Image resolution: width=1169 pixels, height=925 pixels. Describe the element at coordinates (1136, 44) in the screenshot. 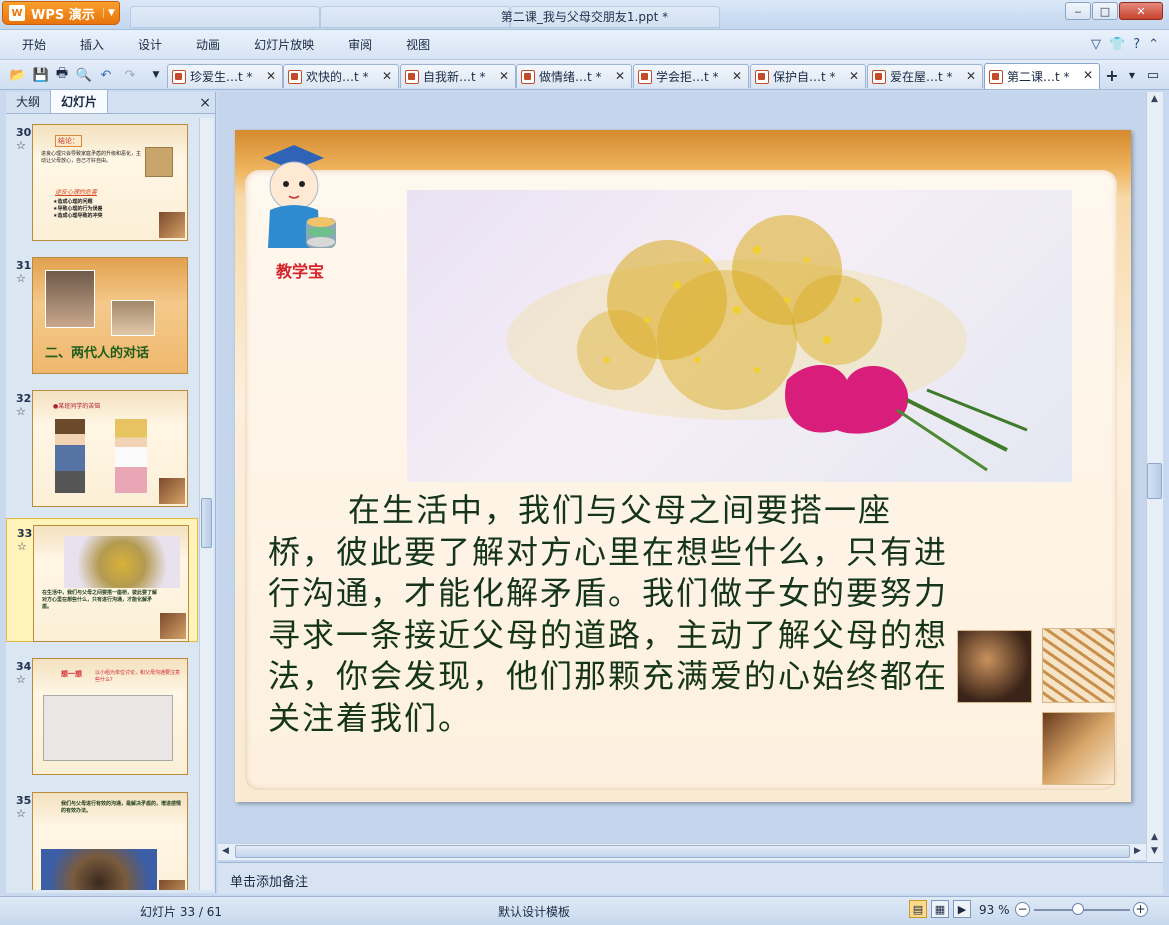

I see `help-icon: ?` at that location.